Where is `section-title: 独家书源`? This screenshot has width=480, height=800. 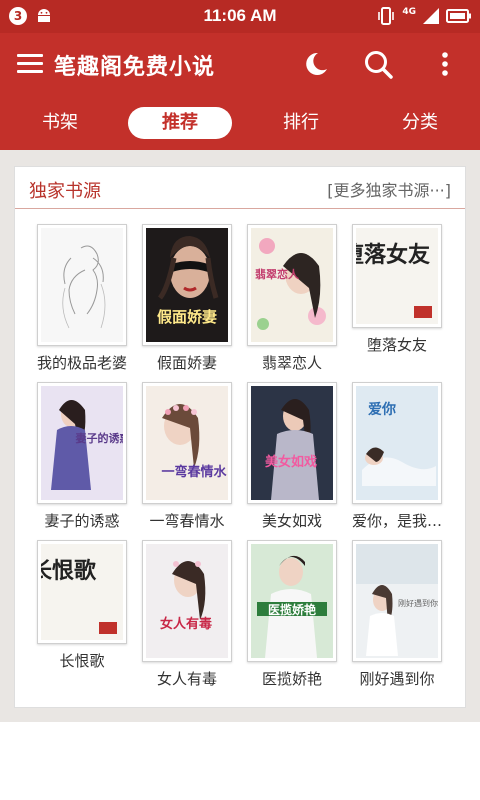 section-title: 独家书源 is located at coordinates (65, 191).